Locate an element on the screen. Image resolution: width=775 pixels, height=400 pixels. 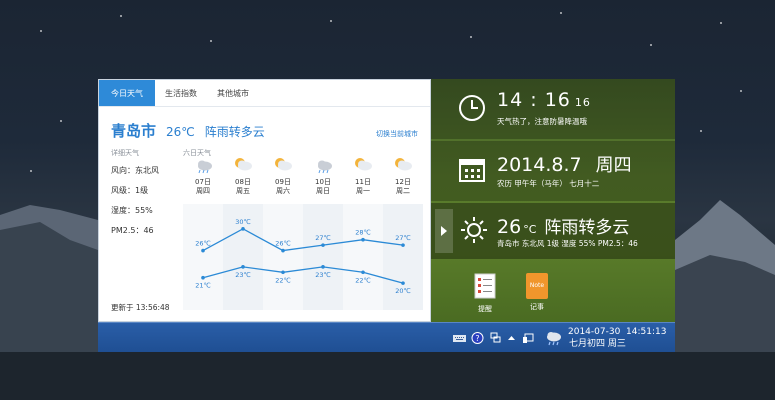
expand-button is located at coordinates (444, 231).